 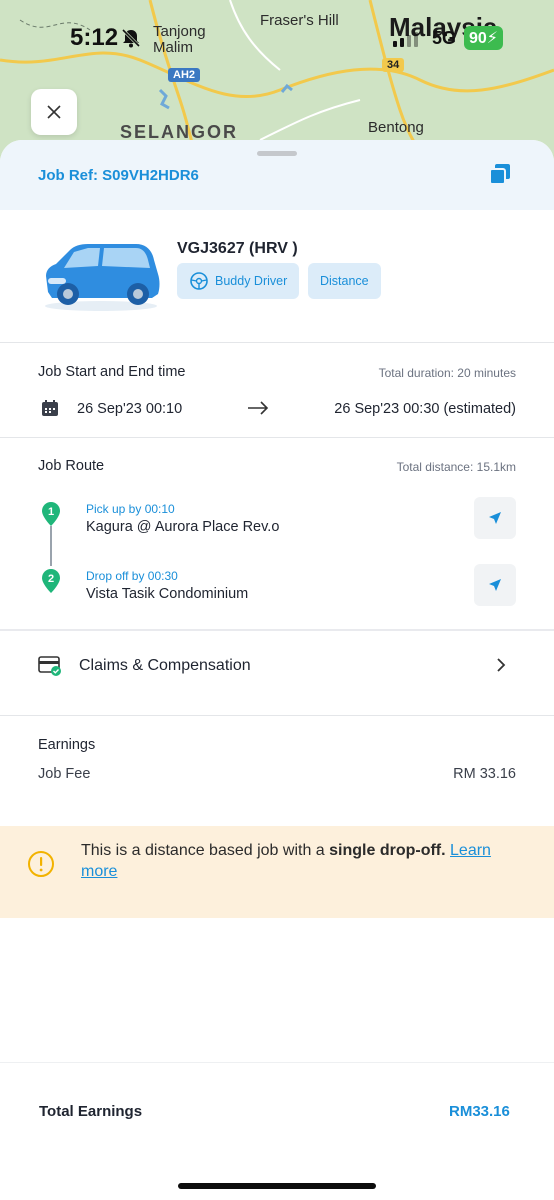 What do you see at coordinates (118, 175) in the screenshot?
I see `job-ref: Job Ref: S09VH2HDR6` at bounding box center [118, 175].